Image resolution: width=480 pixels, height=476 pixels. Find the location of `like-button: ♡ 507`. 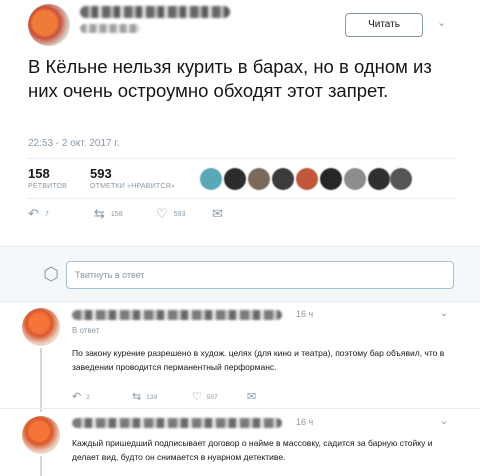

like-button: ♡ 507 is located at coordinates (205, 396).